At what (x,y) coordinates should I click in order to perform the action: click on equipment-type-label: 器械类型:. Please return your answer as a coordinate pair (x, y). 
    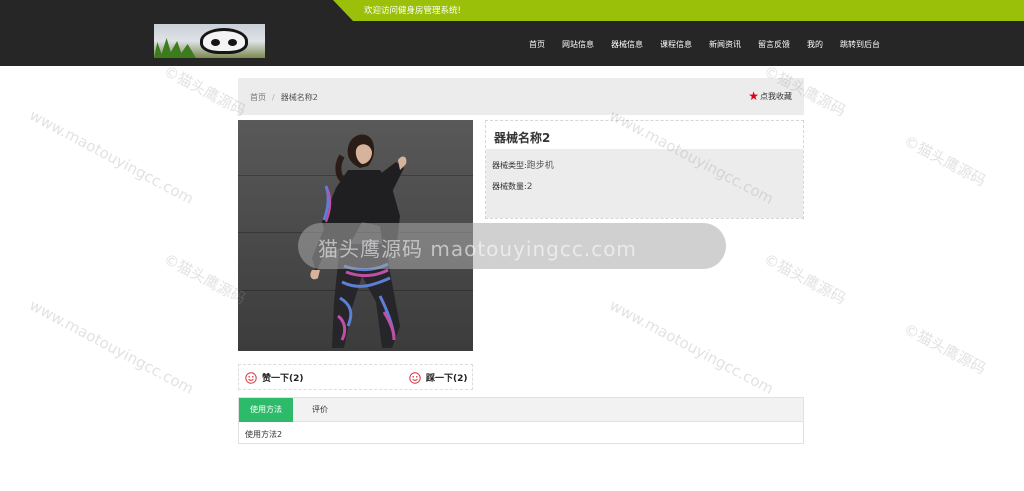
    Looking at the image, I should click on (509, 165).